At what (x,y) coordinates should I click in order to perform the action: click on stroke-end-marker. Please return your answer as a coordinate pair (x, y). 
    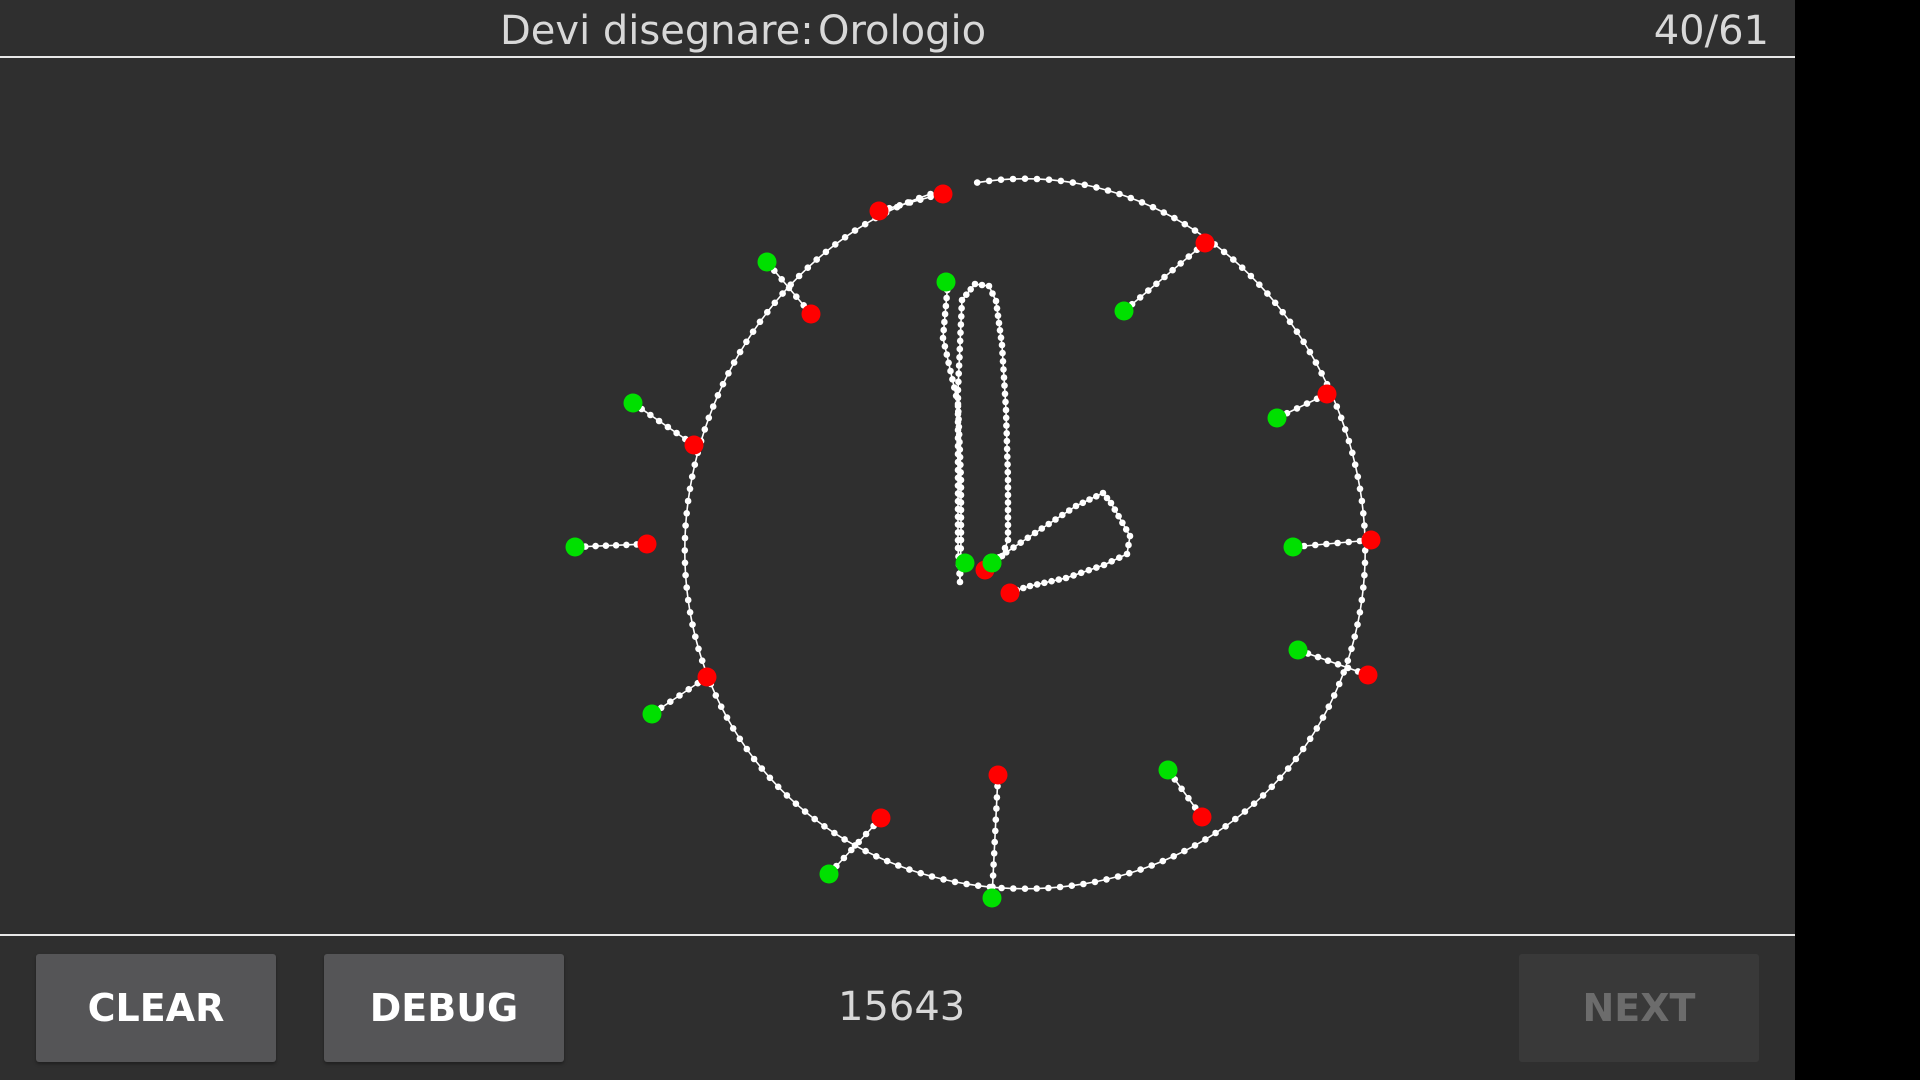
    Looking at the image, I should click on (881, 818).